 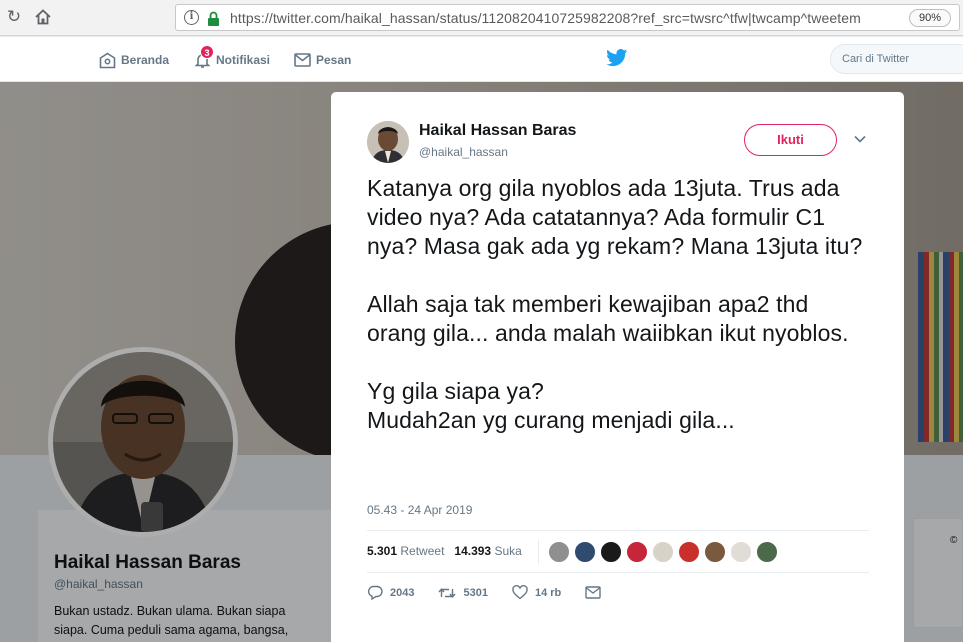 What do you see at coordinates (896, 59) in the screenshot?
I see `search-input: Cari di Twitter` at bounding box center [896, 59].